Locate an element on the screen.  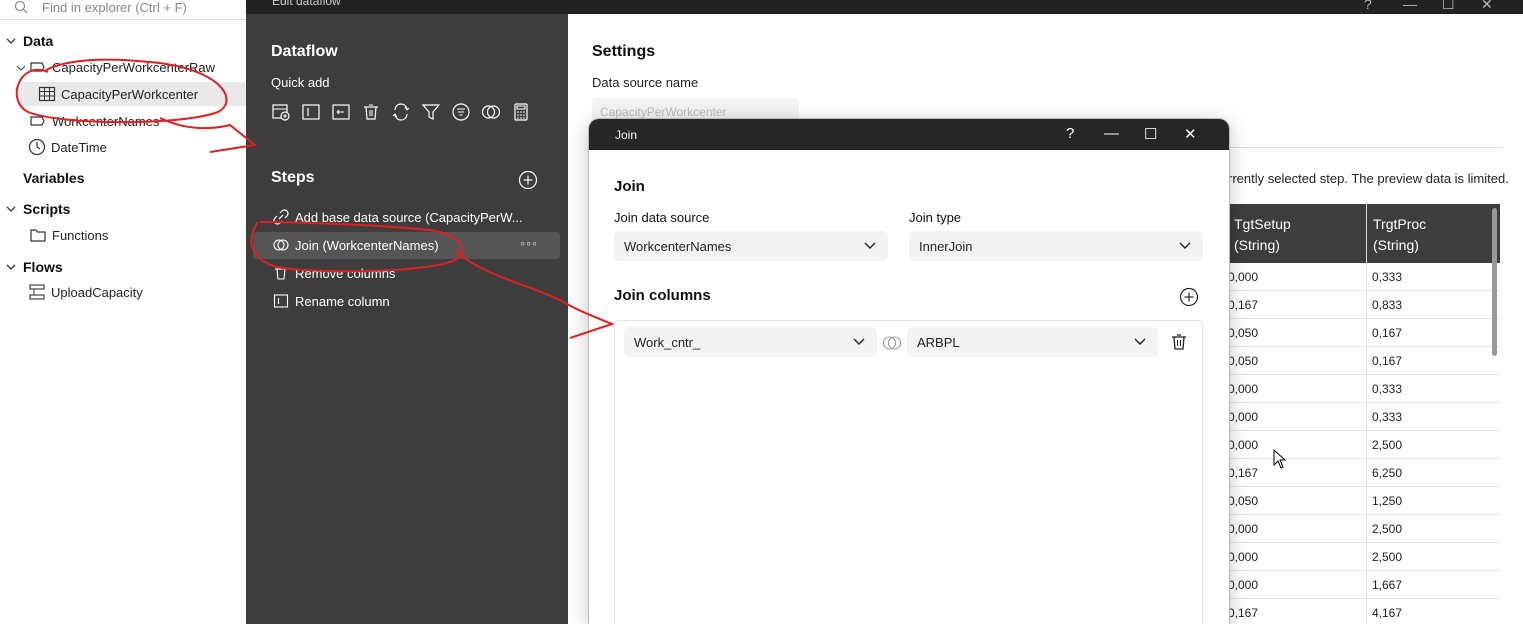
left-join-column-select: Work_cntr_ is located at coordinates (750, 342).